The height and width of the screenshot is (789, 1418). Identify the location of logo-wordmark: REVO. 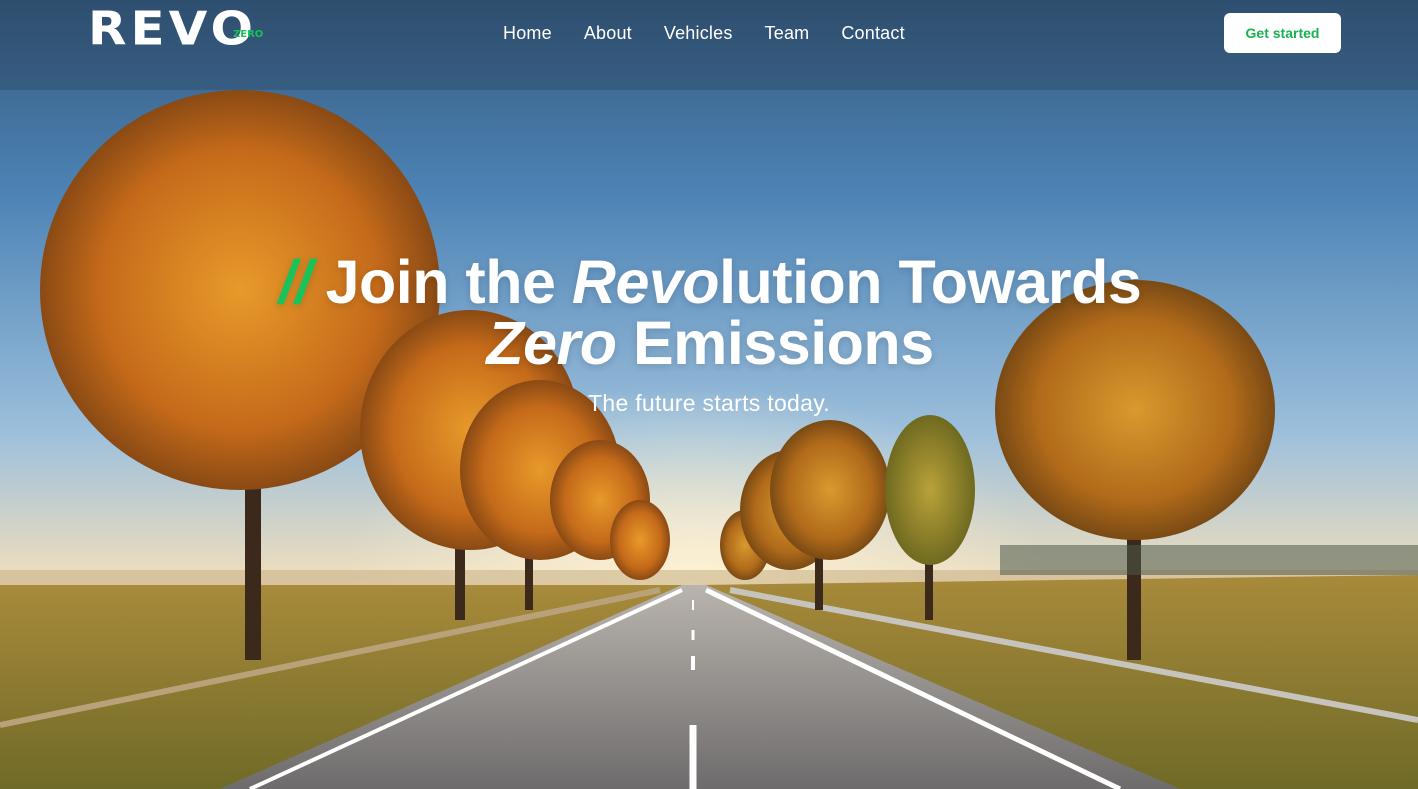
(172, 29).